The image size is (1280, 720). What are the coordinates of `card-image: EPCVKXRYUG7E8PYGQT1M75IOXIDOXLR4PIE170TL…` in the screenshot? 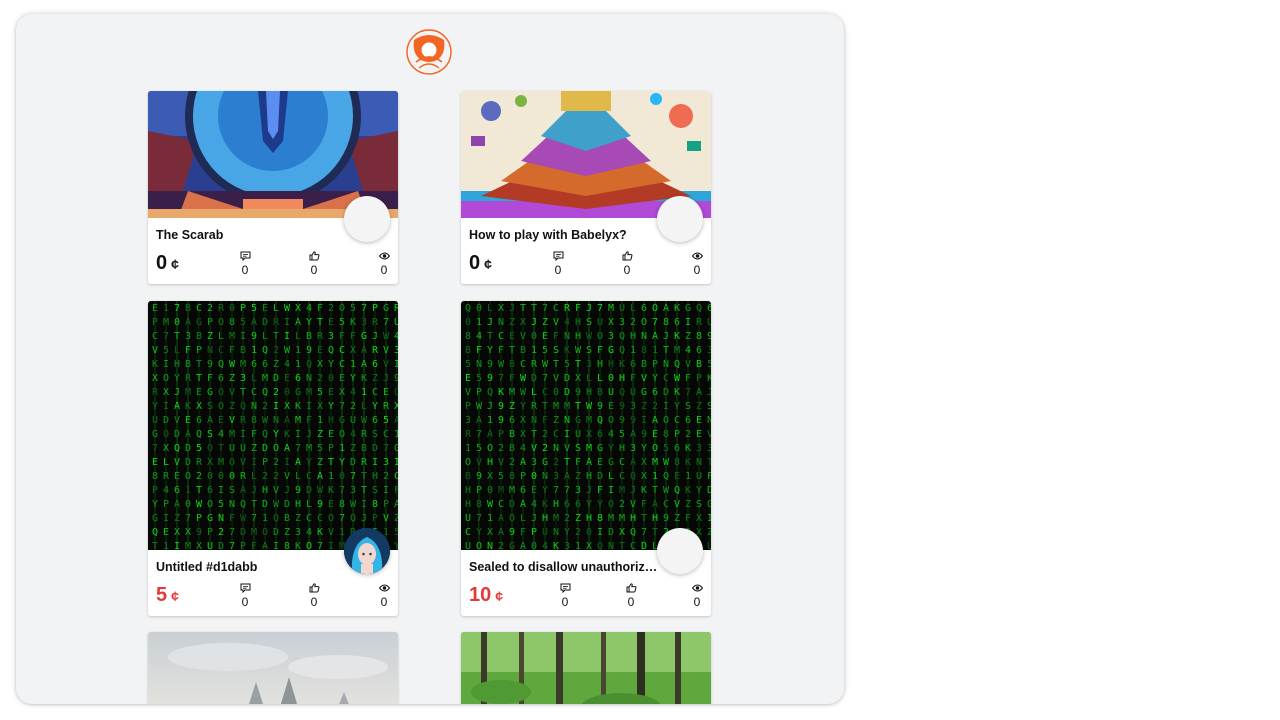 It's located at (273, 425).